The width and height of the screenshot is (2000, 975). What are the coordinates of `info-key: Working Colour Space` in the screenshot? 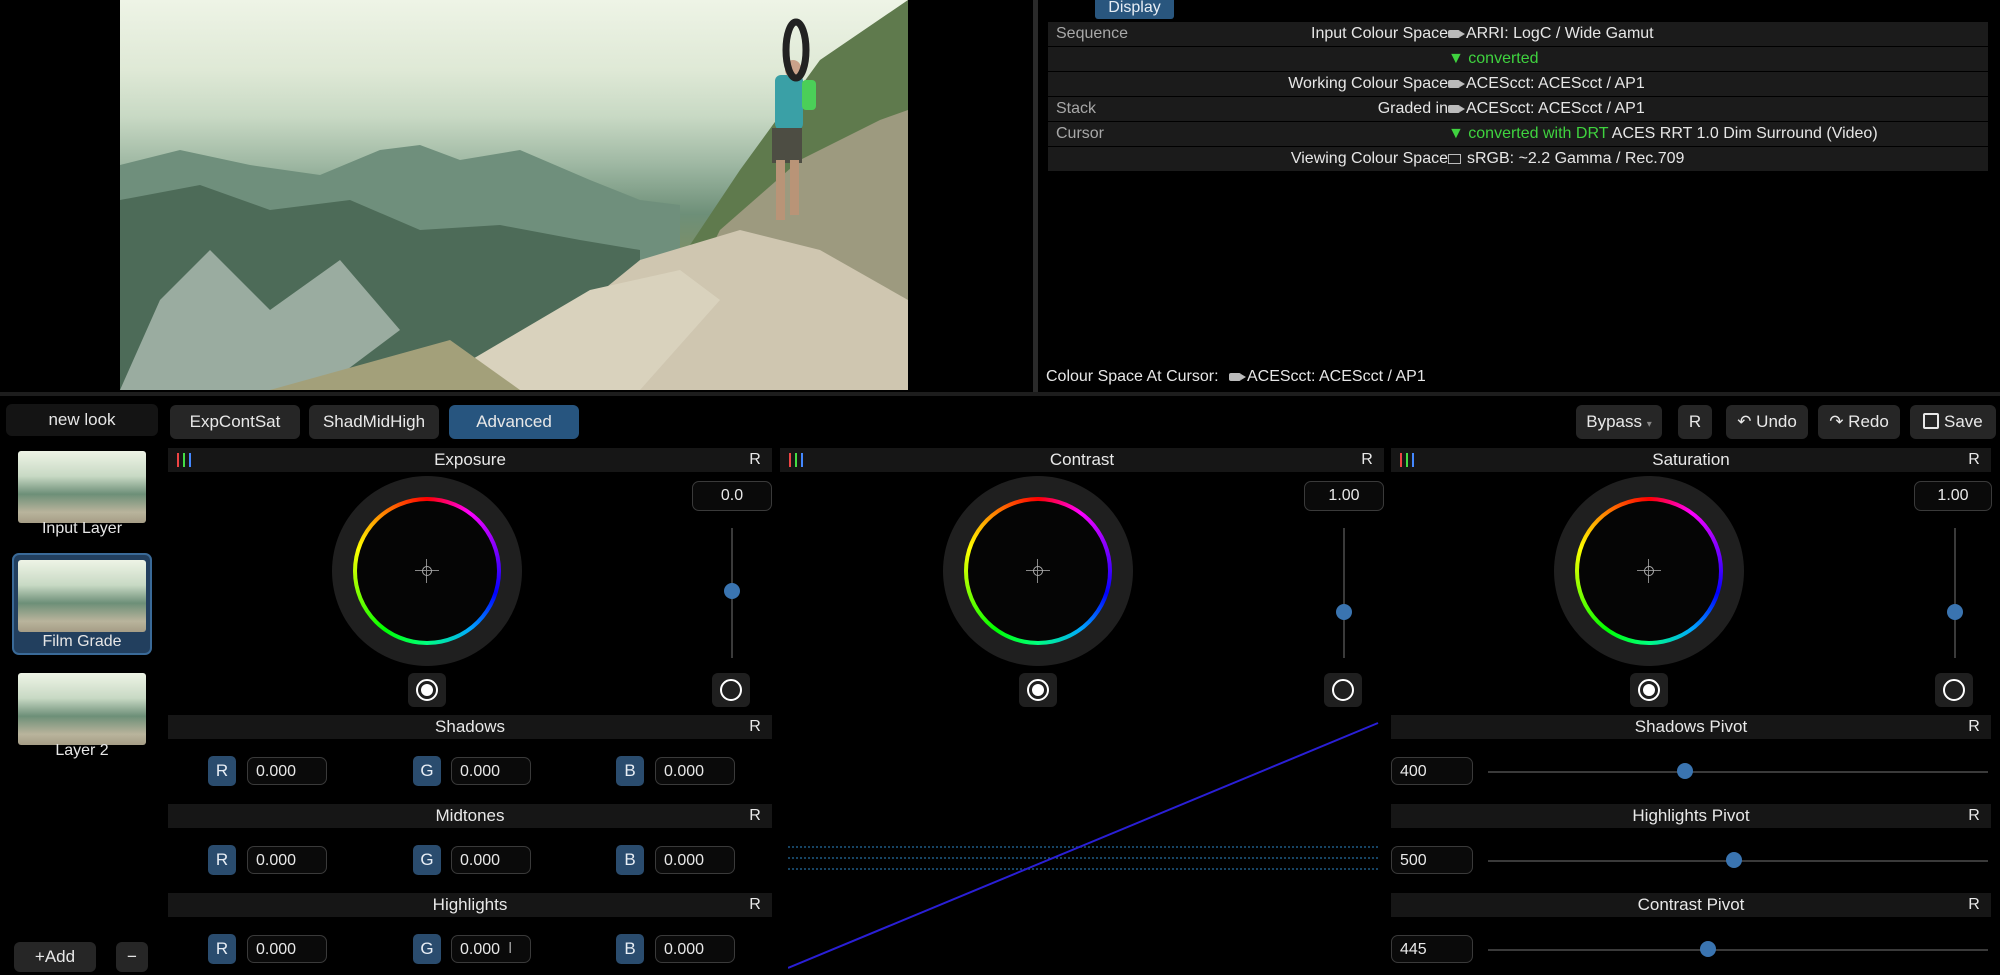 It's located at (1368, 83).